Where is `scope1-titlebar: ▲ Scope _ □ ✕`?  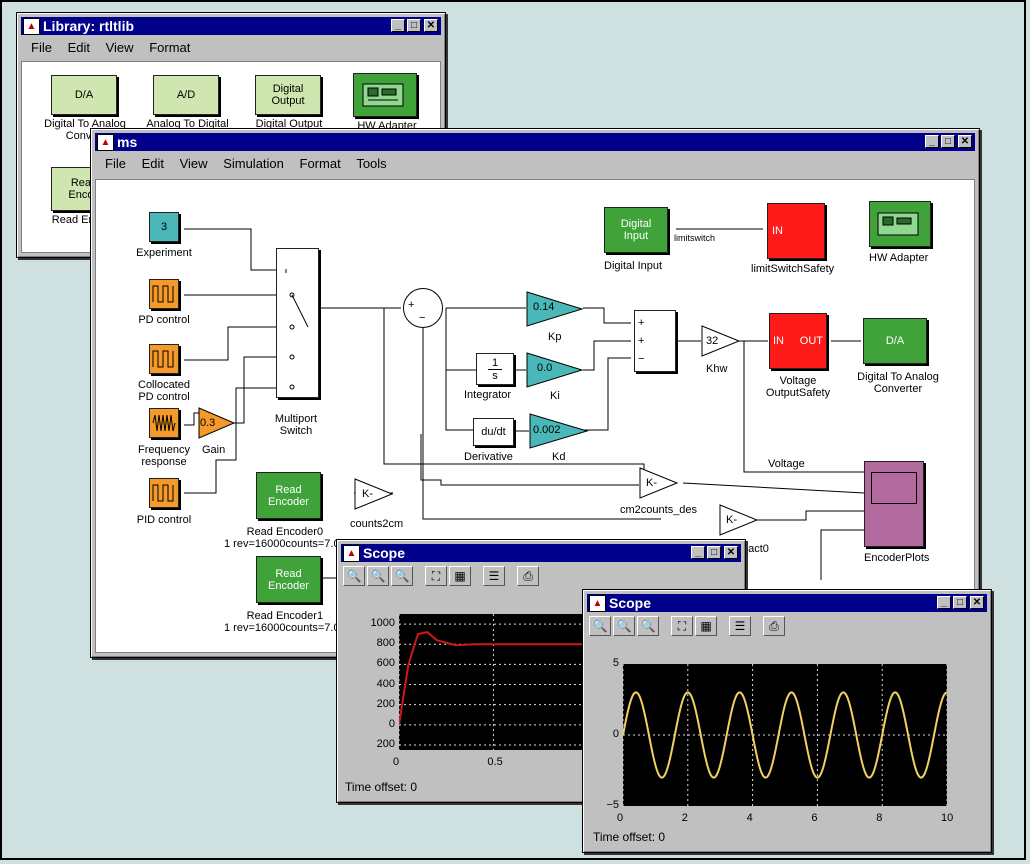
scope1-titlebar: ▲ Scope _ □ ✕ is located at coordinates (541, 553).